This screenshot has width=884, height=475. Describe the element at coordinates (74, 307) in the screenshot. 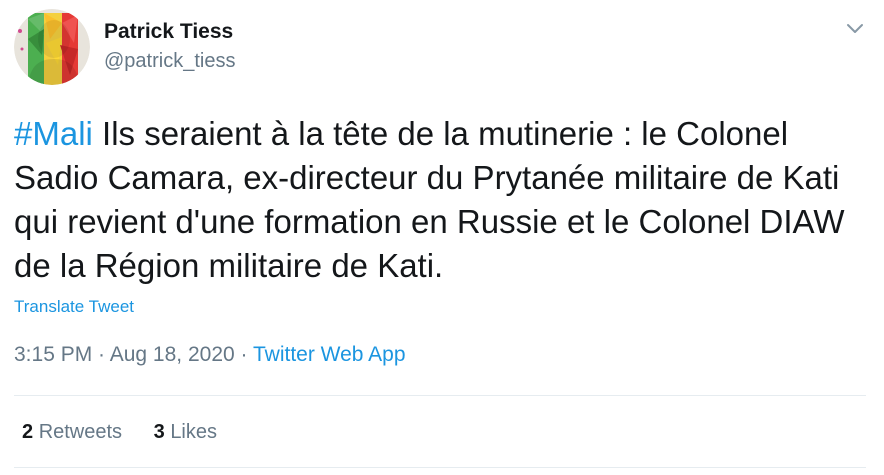

I see `translate-tweet-link: Translate Tweet` at that location.